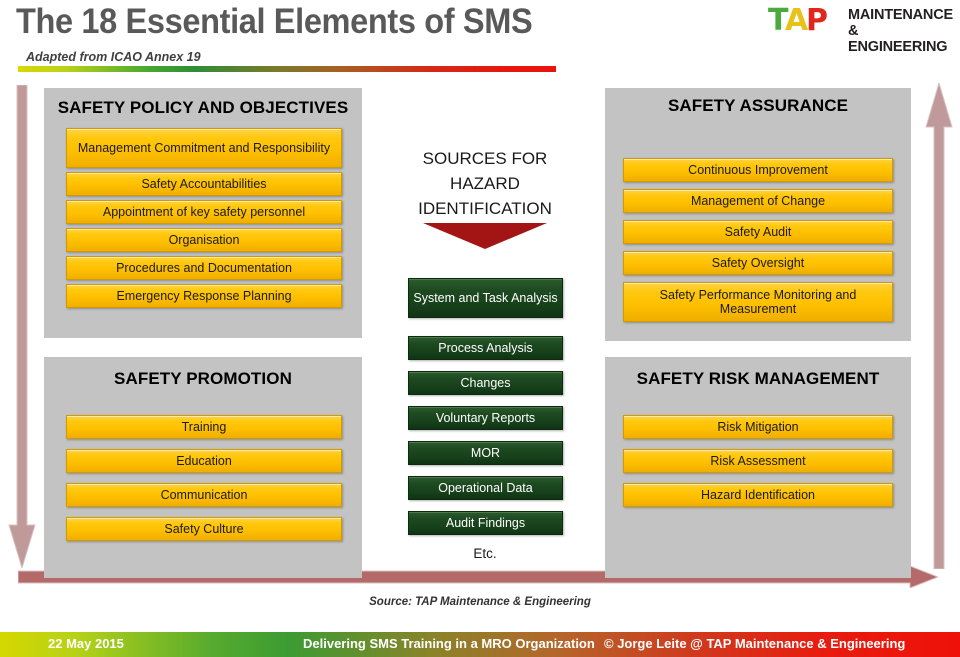 The image size is (960, 657). I want to click on element-box-emergency-response-planning: Emergency Response Planning, so click(204, 296).